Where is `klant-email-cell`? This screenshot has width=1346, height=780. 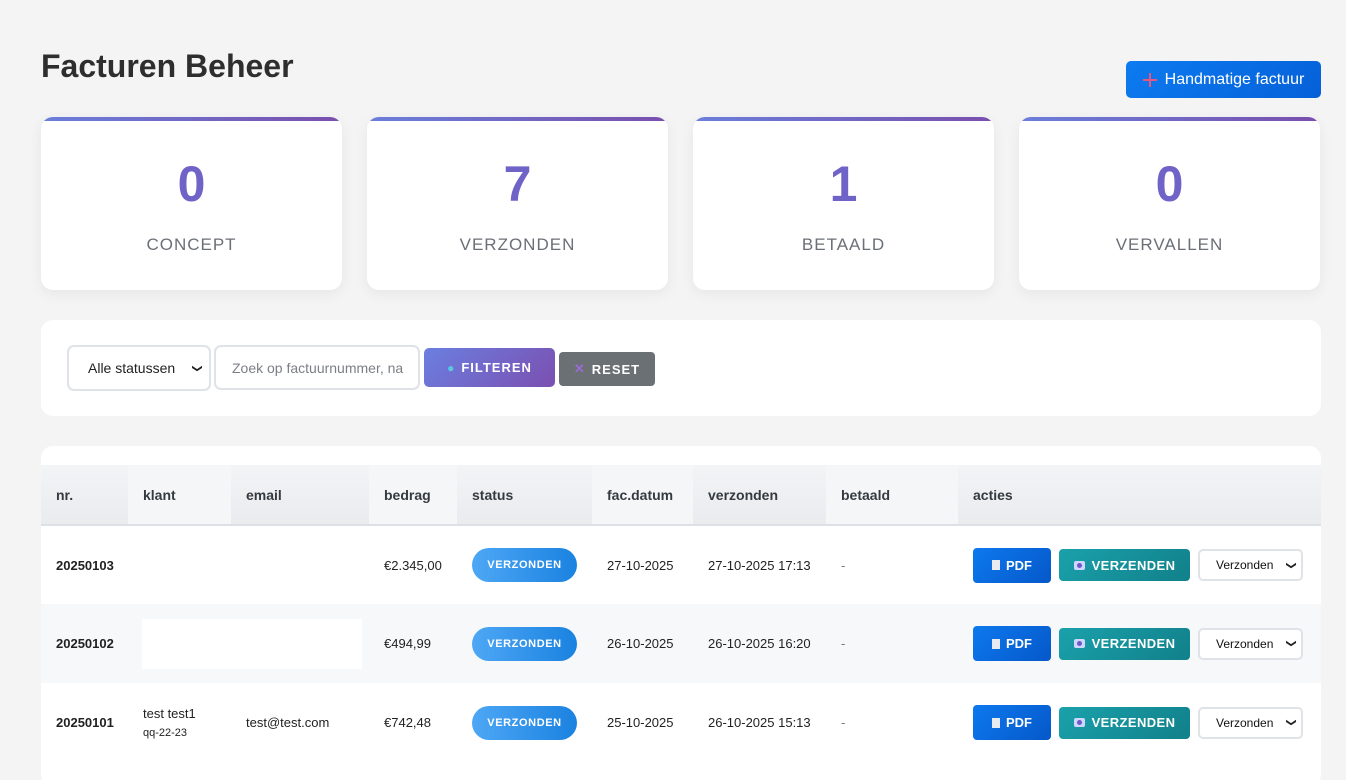 klant-email-cell is located at coordinates (248, 643).